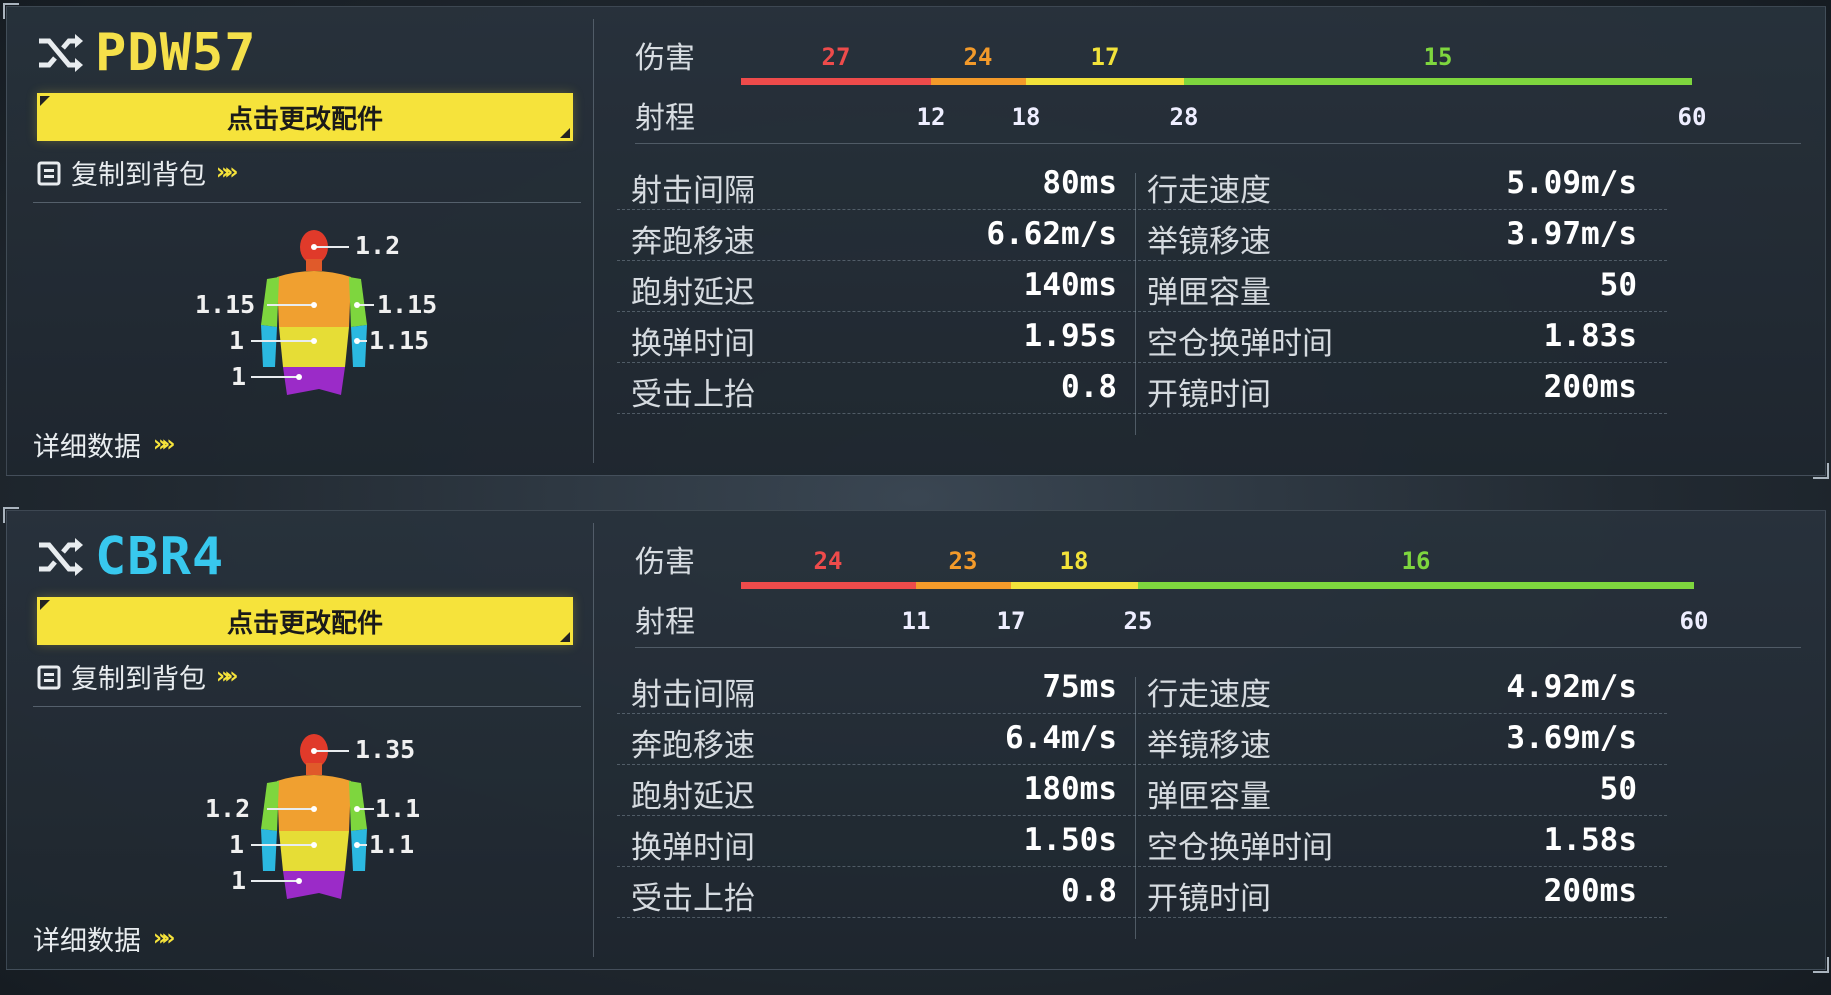  What do you see at coordinates (228, 808) in the screenshot?
I see `chest-left-multiplier: 1.2` at bounding box center [228, 808].